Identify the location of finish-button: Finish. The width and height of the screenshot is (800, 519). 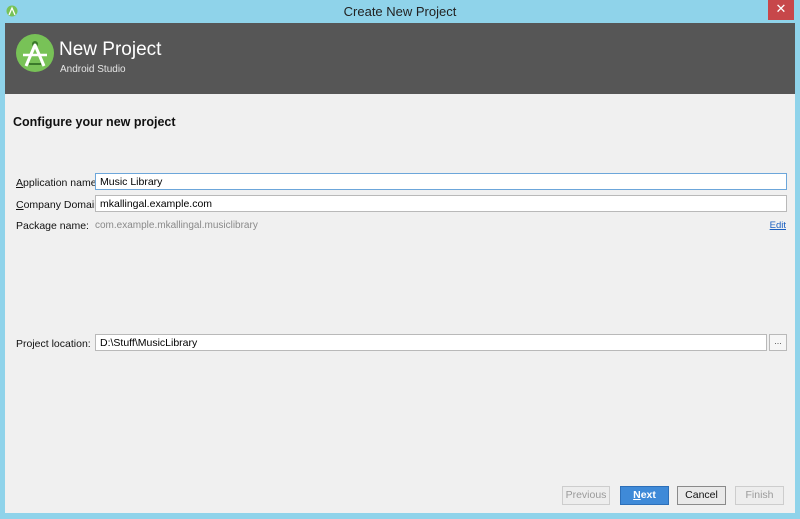
(759, 495).